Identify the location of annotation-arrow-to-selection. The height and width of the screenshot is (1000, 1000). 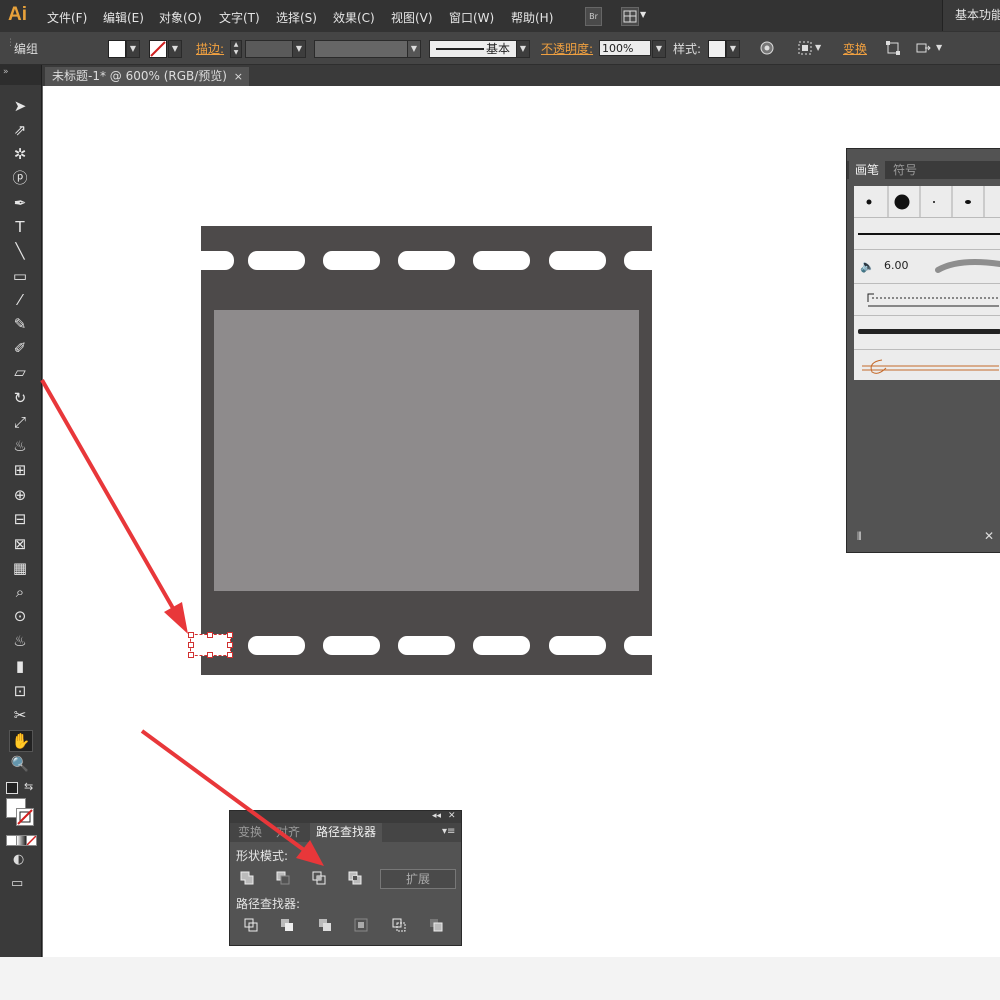
(114, 506).